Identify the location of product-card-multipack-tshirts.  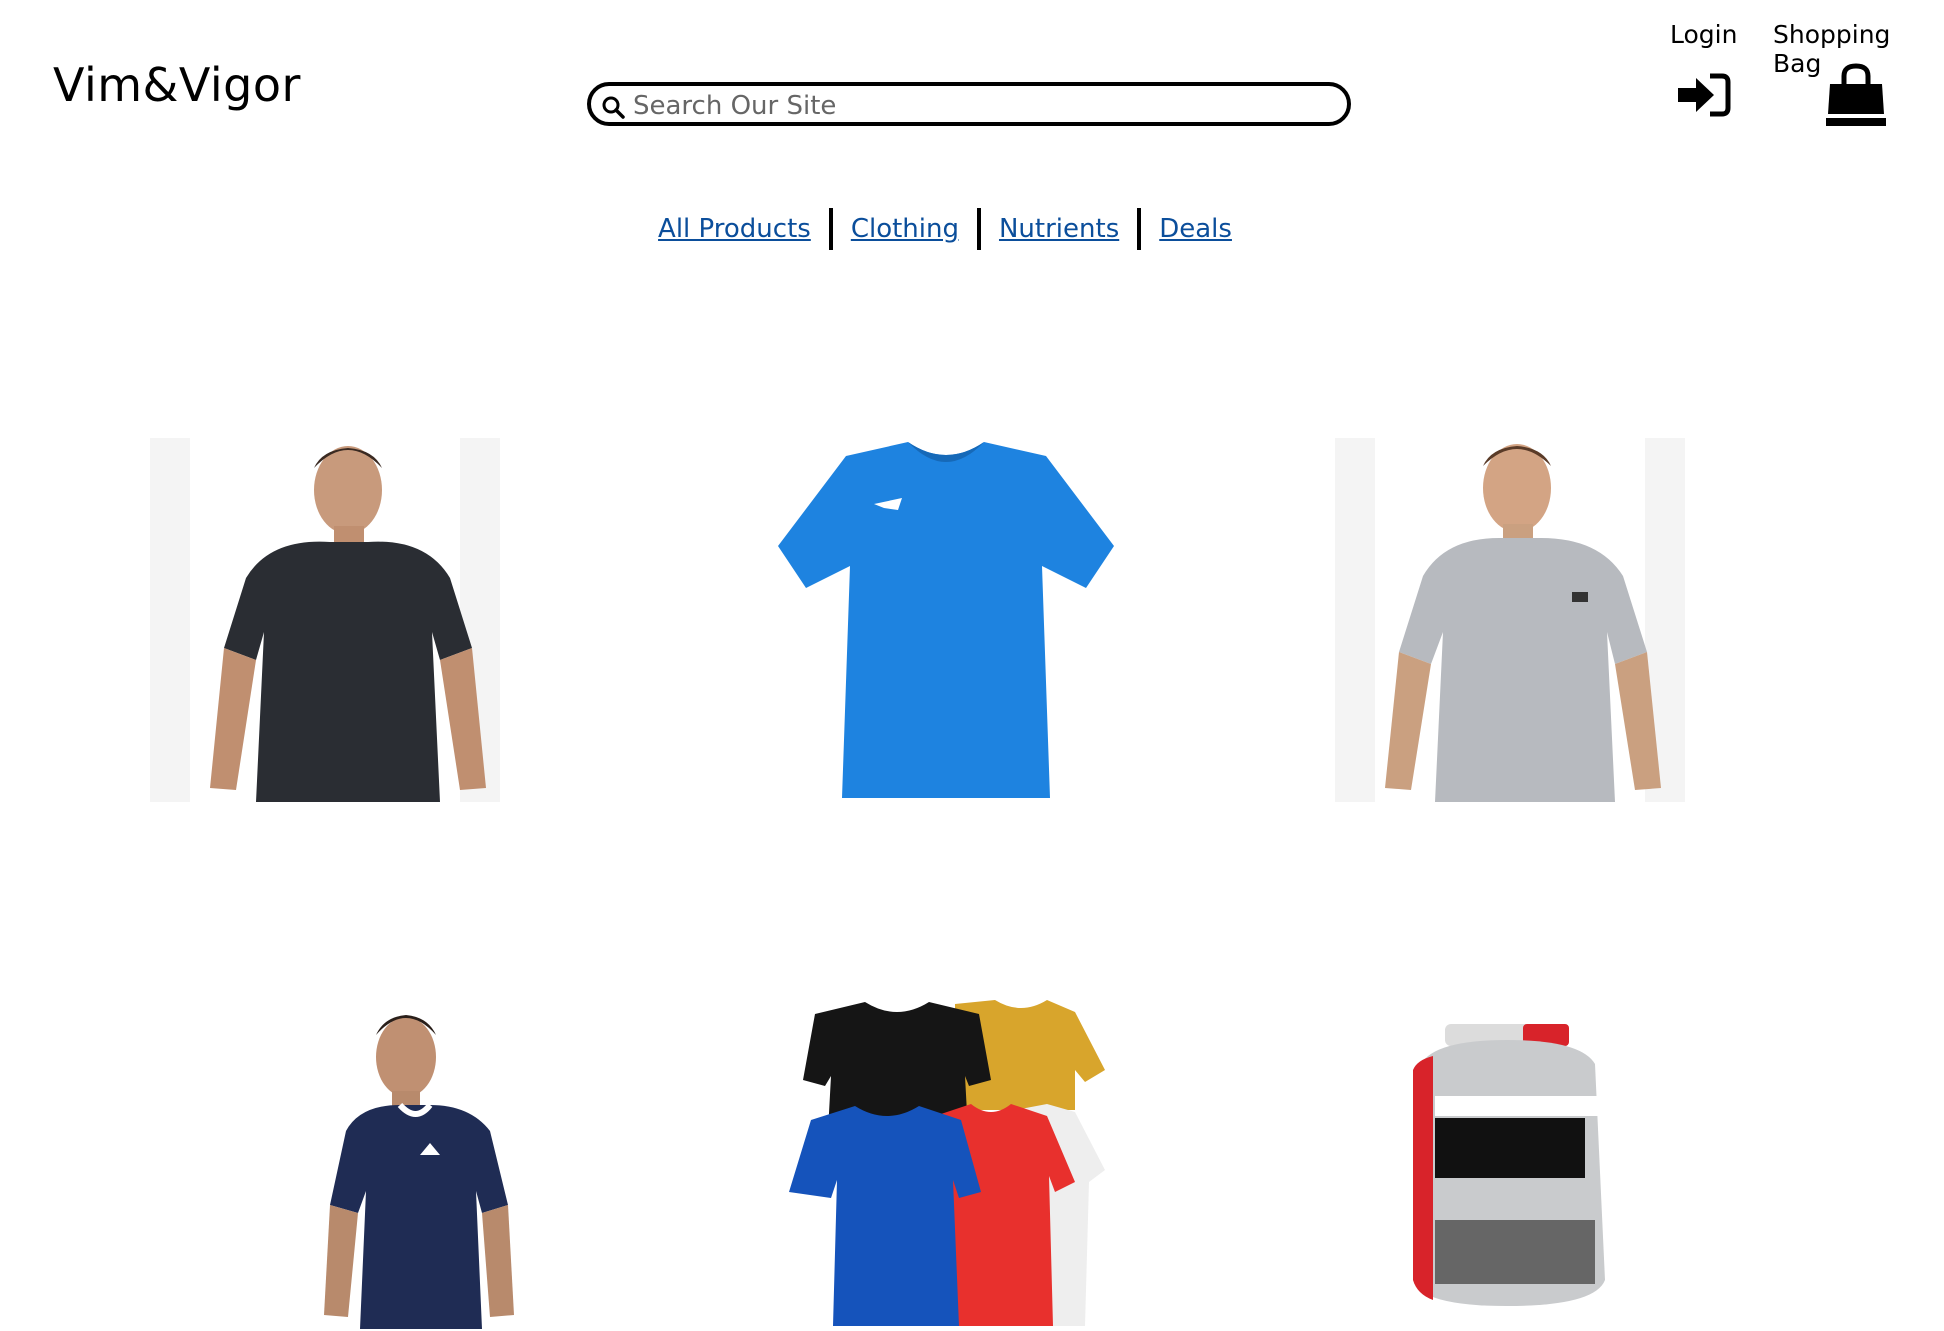
(965, 1165).